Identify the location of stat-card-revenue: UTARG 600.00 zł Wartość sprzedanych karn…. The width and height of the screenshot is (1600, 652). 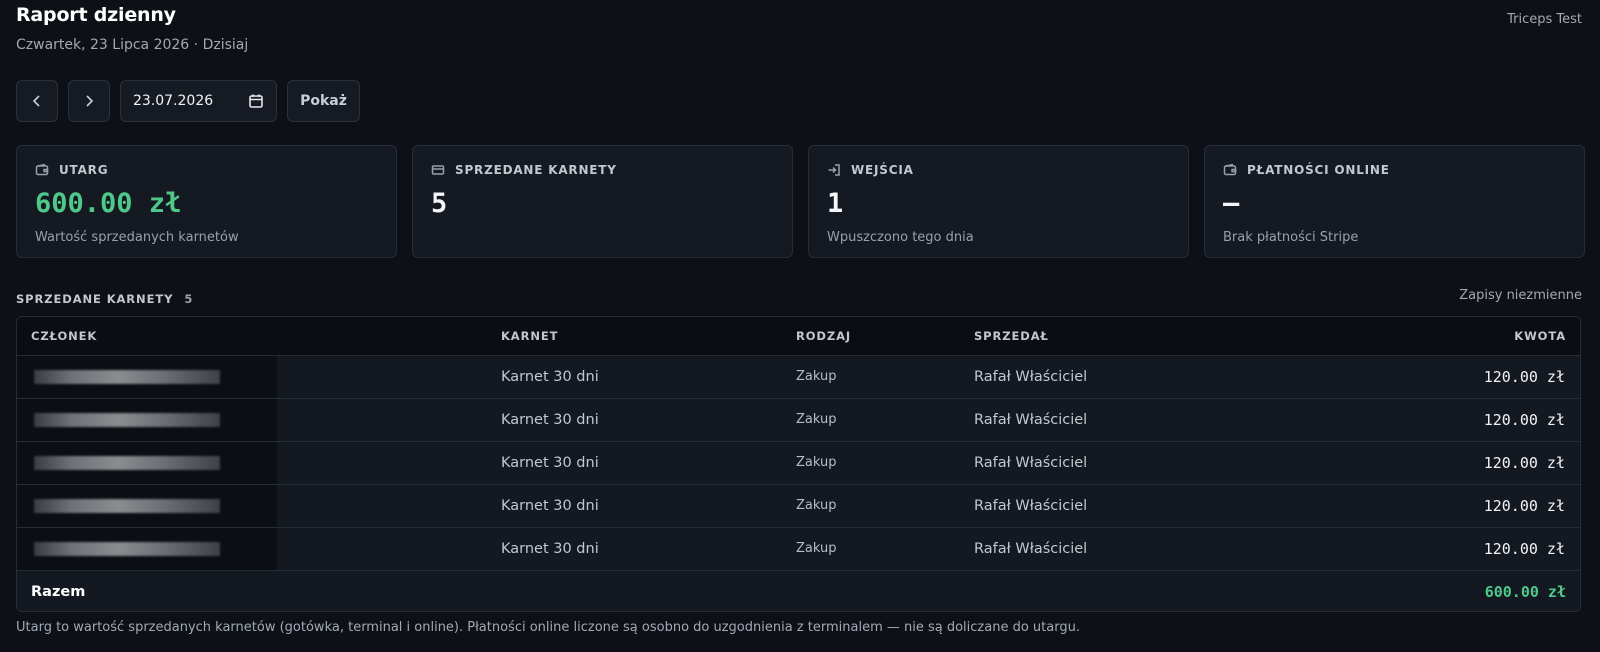
(206, 201).